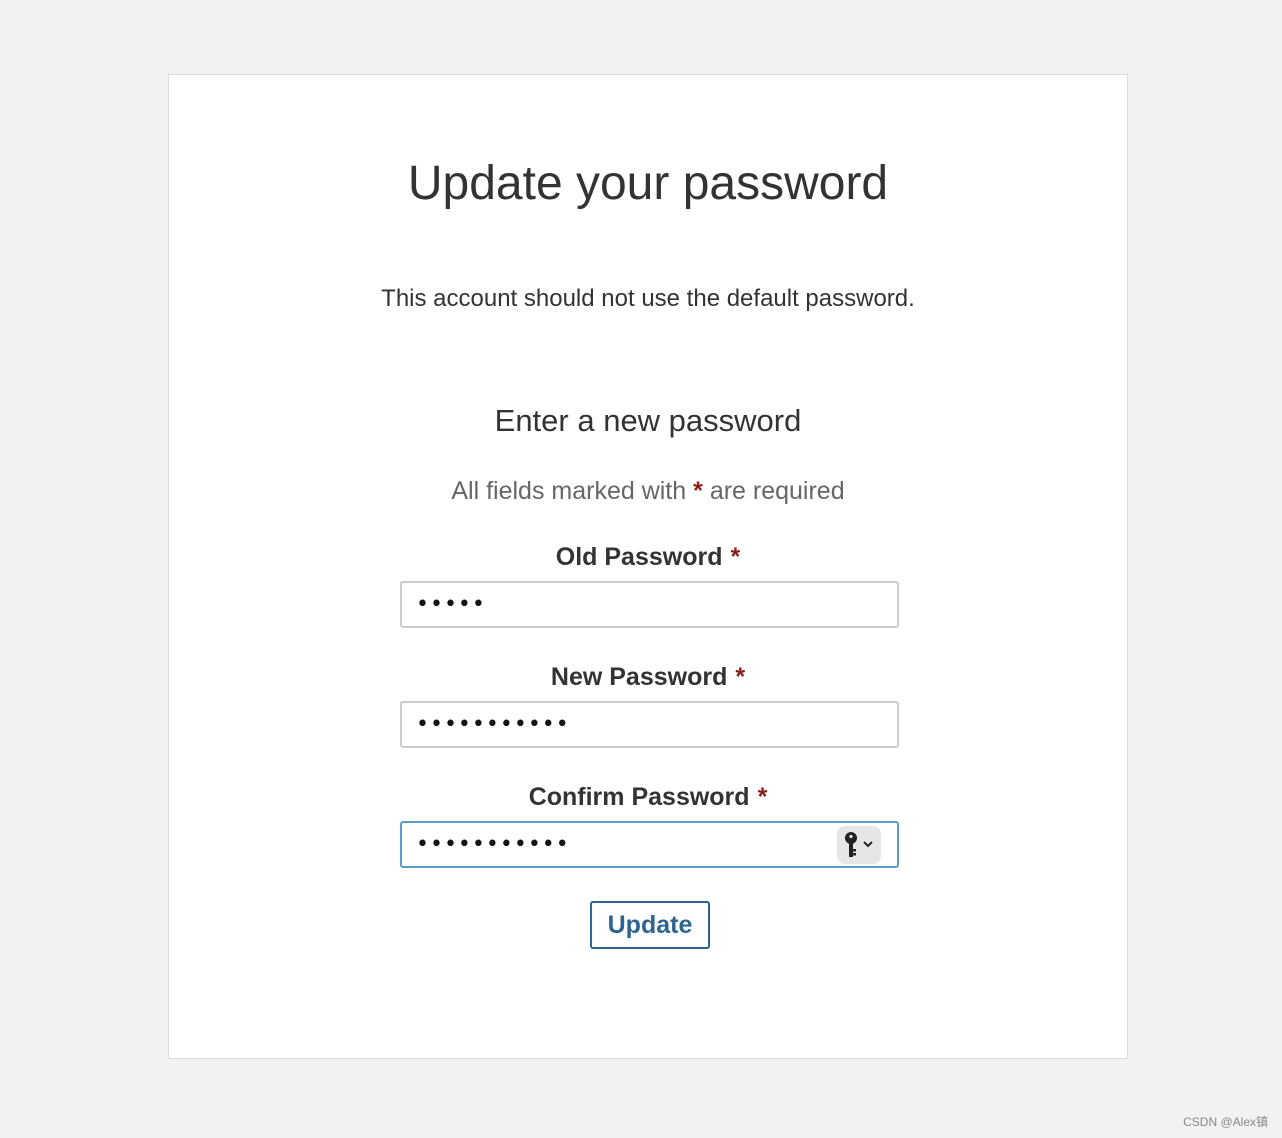 This screenshot has height=1138, width=1282. I want to click on key-icon, so click(859, 844).